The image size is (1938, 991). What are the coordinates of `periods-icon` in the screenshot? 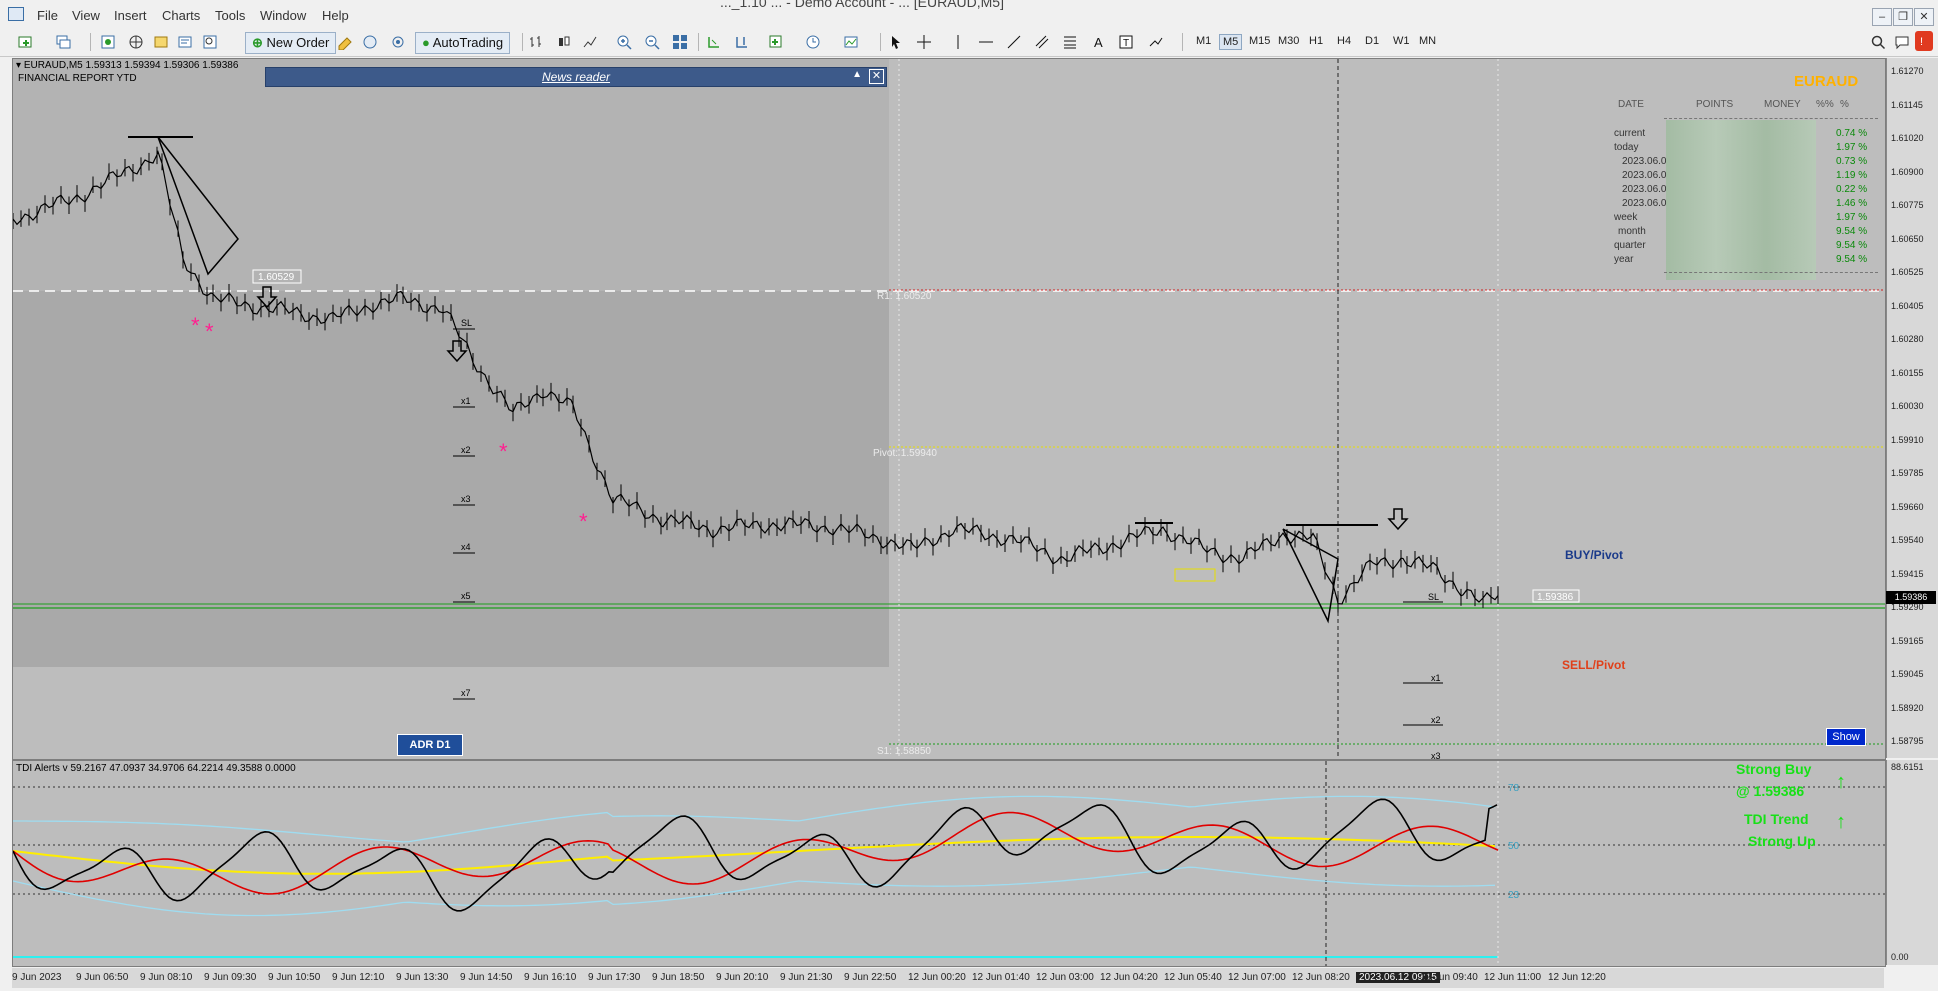 It's located at (813, 42).